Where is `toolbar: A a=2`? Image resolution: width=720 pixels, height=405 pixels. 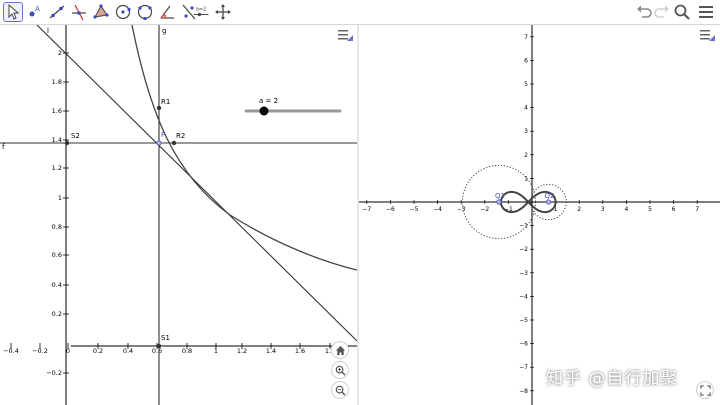
toolbar: A a=2 is located at coordinates (360, 12).